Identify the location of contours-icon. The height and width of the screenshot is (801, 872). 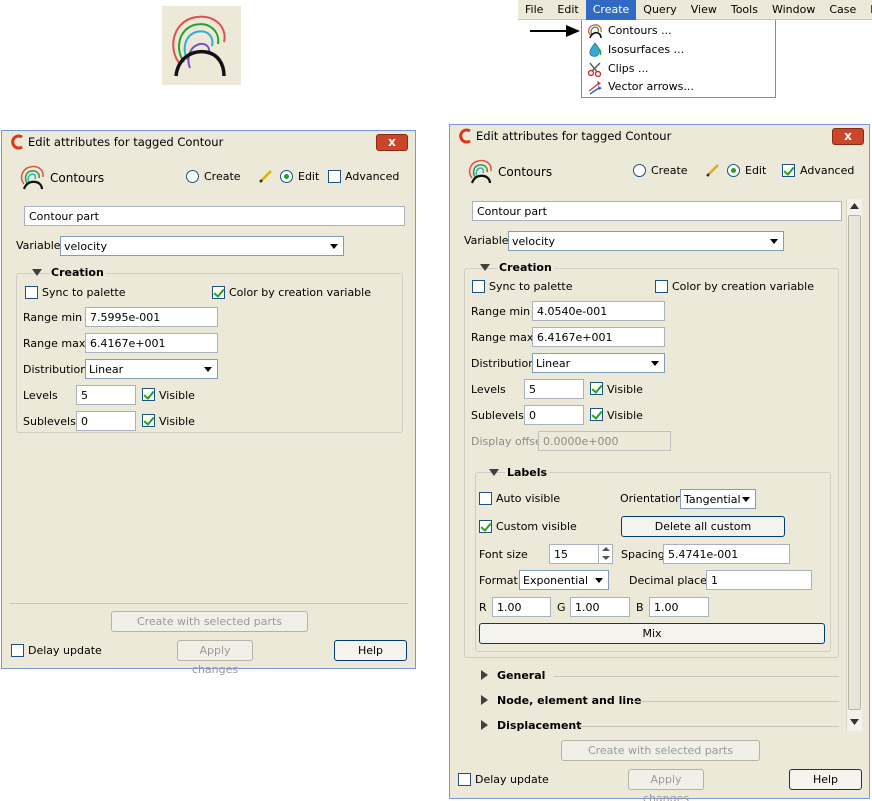
(32, 177).